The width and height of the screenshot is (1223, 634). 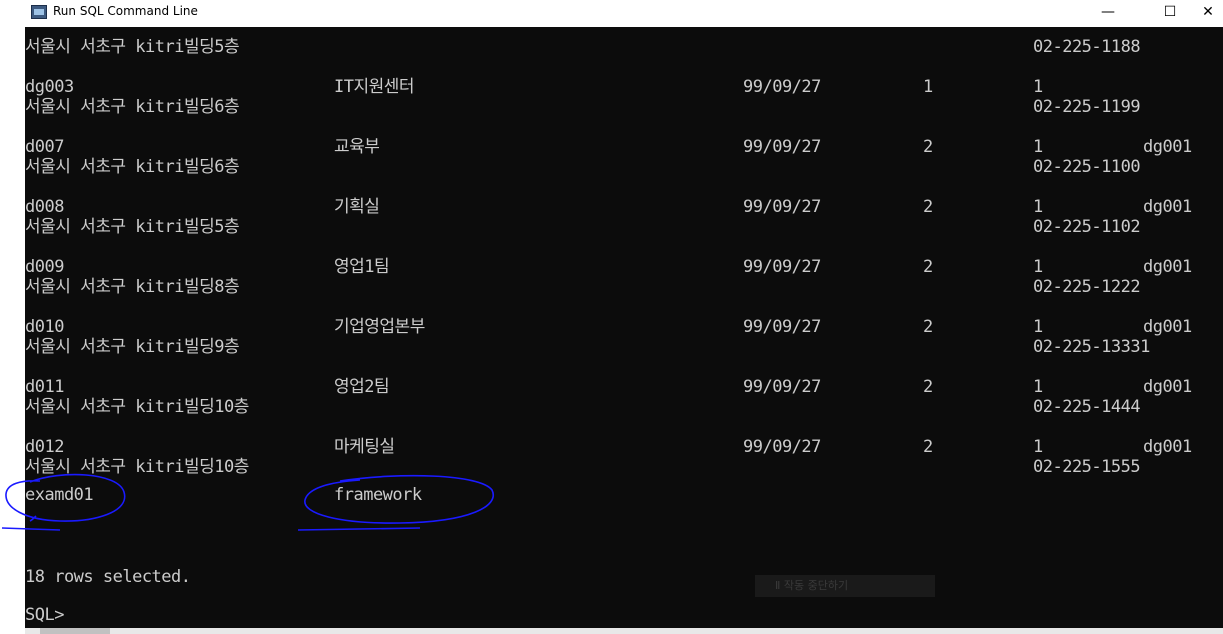 What do you see at coordinates (379, 327) in the screenshot?
I see `row-name: 기업영업본부` at bounding box center [379, 327].